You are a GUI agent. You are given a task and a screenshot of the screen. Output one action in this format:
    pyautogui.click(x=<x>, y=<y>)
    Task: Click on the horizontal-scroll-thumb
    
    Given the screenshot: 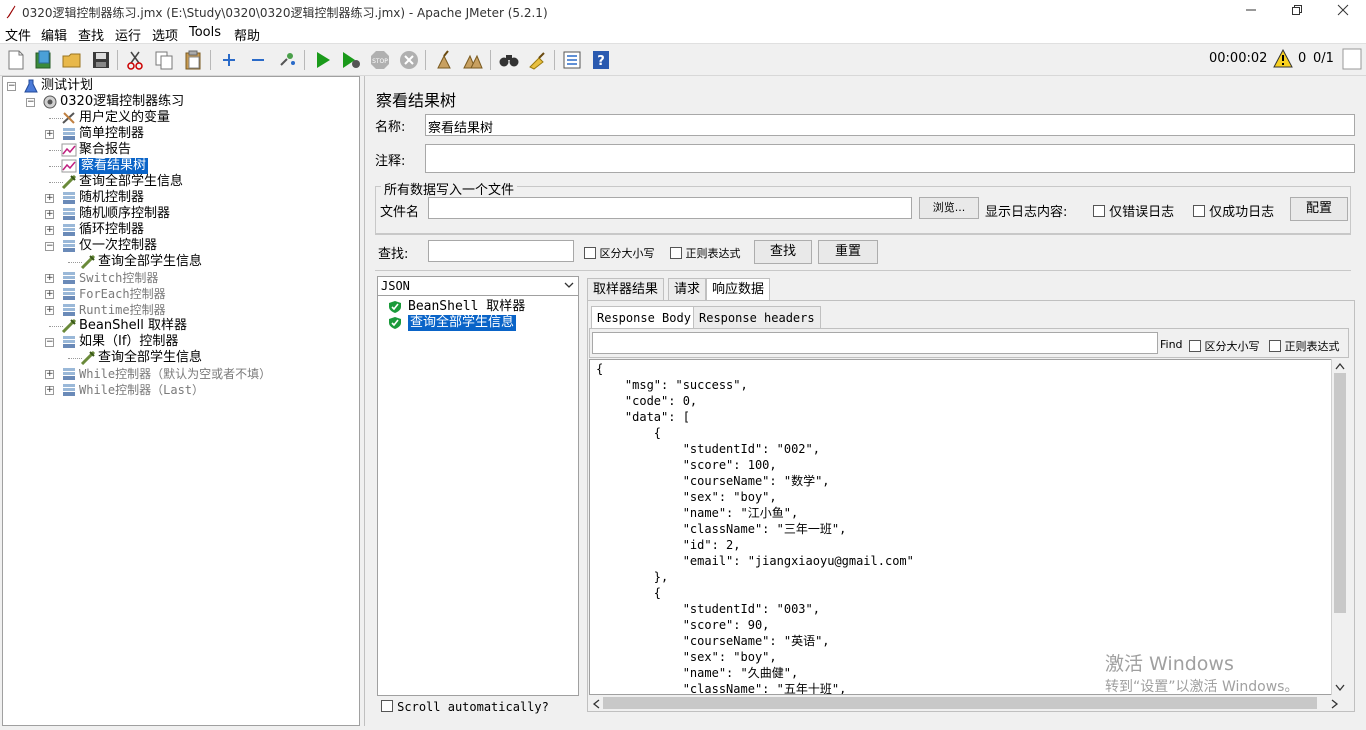 What is the action you would take?
    pyautogui.click(x=960, y=703)
    